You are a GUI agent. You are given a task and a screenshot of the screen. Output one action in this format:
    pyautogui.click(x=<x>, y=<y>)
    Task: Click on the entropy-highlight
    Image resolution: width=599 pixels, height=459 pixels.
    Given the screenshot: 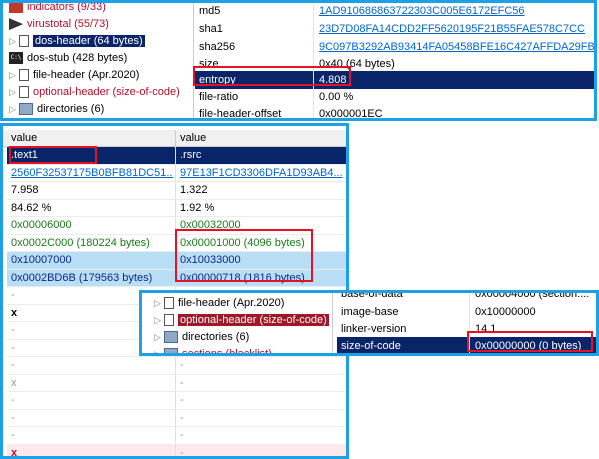 What is the action you would take?
    pyautogui.click(x=272, y=76)
    